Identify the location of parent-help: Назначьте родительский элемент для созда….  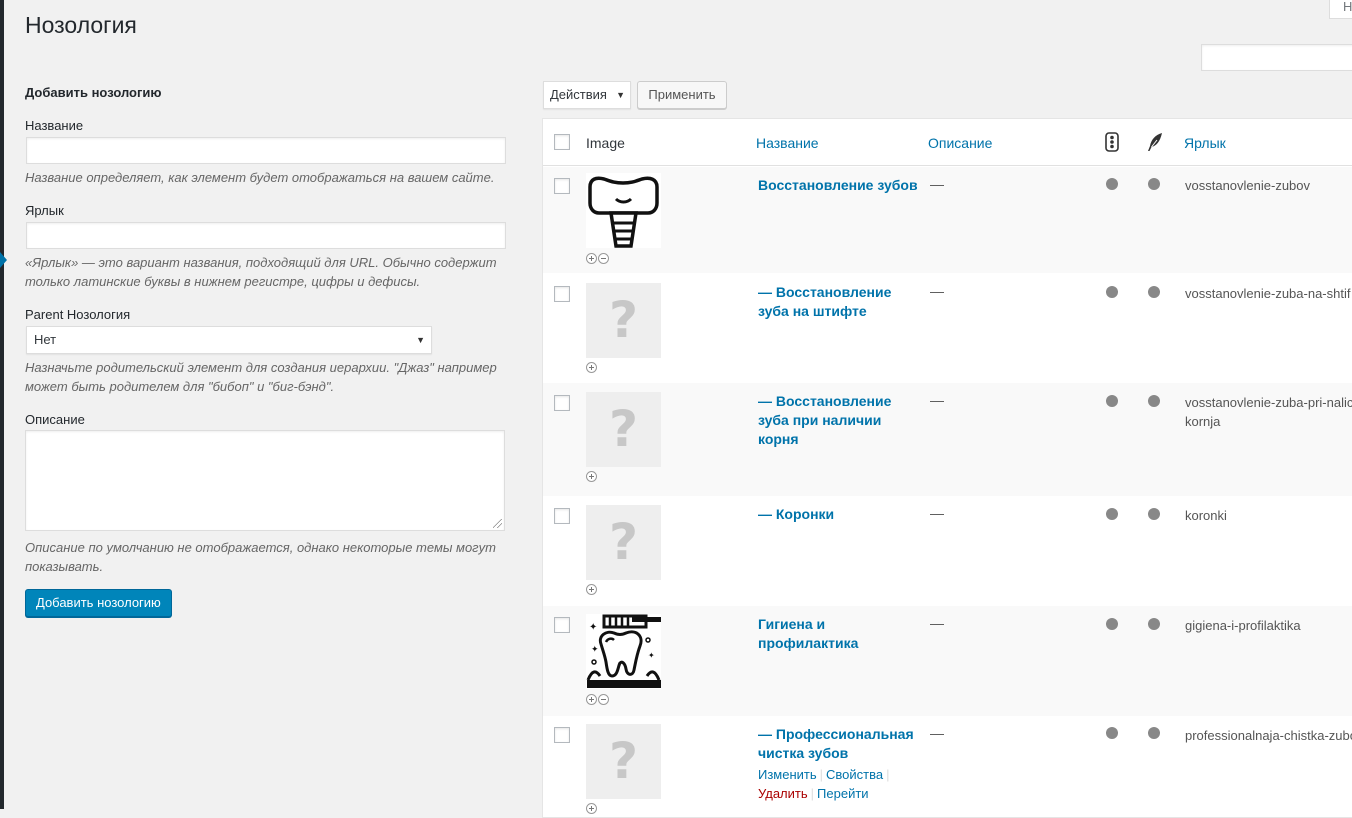
(261, 377).